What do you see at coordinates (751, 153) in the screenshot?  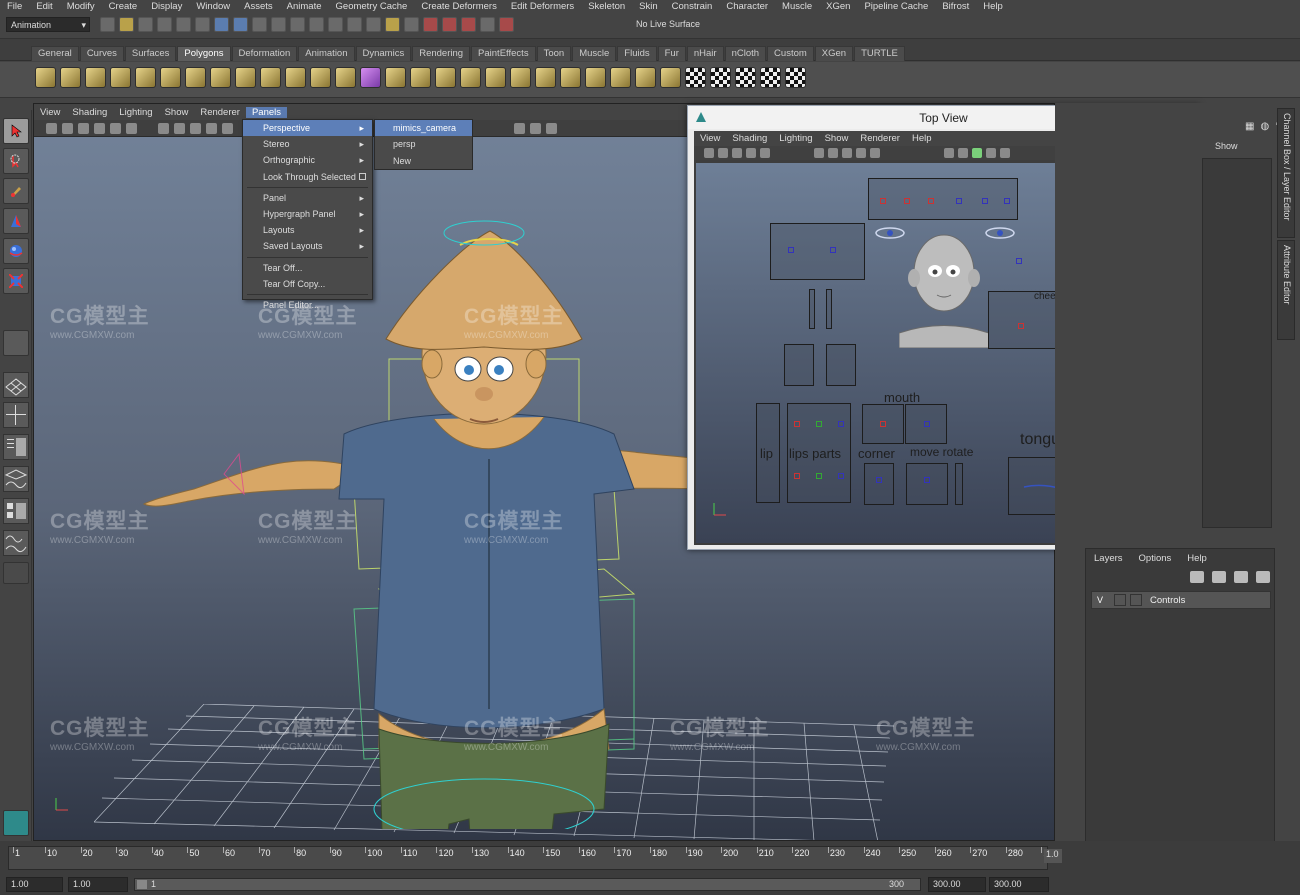 I see `image-plane-icon` at bounding box center [751, 153].